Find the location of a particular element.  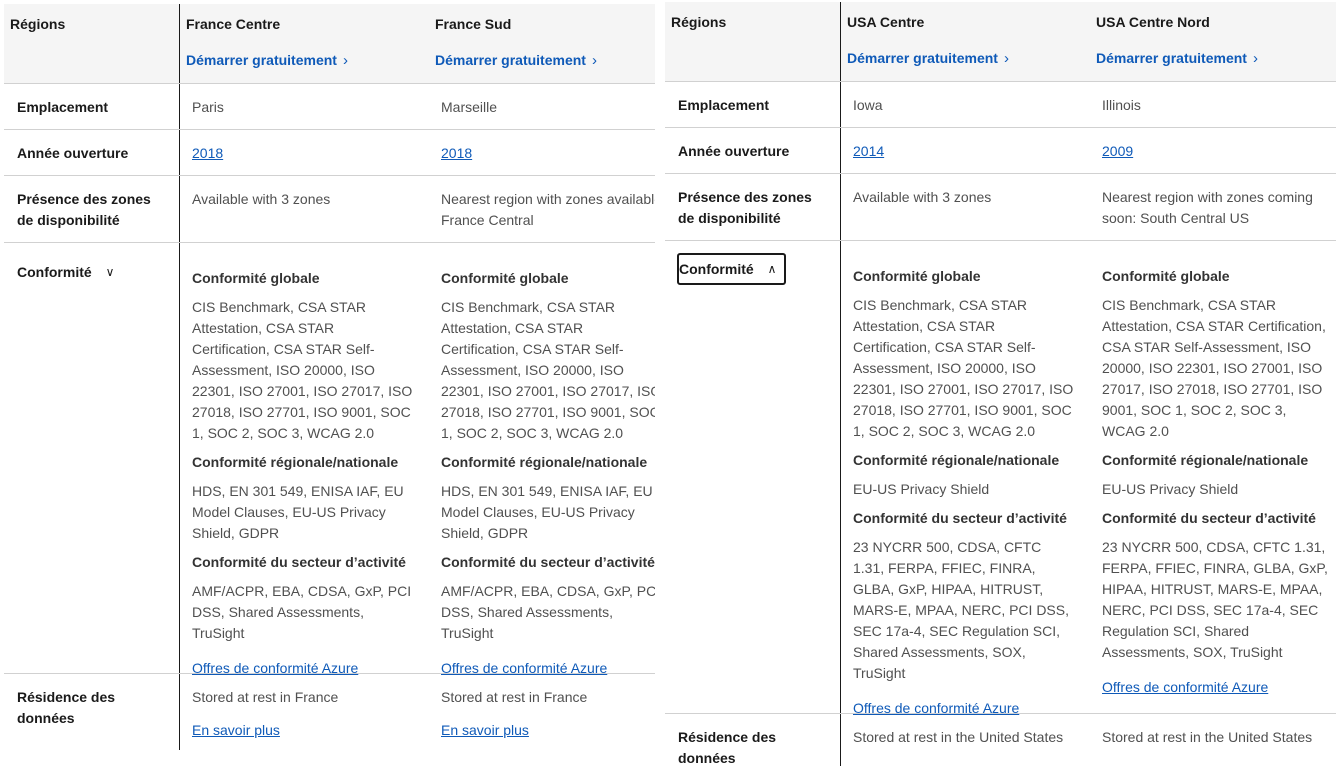

region-column-header: USA Centre Démarrer gratuitement › is located at coordinates (967, 40).